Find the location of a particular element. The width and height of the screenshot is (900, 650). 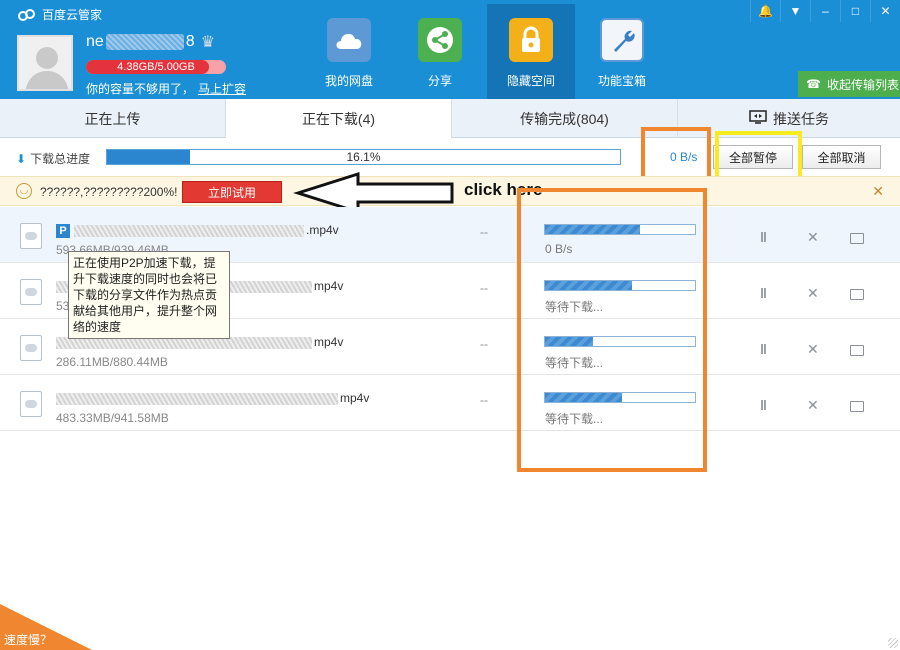

notice-text: ??????,?????????200%! is located at coordinates (109, 192).